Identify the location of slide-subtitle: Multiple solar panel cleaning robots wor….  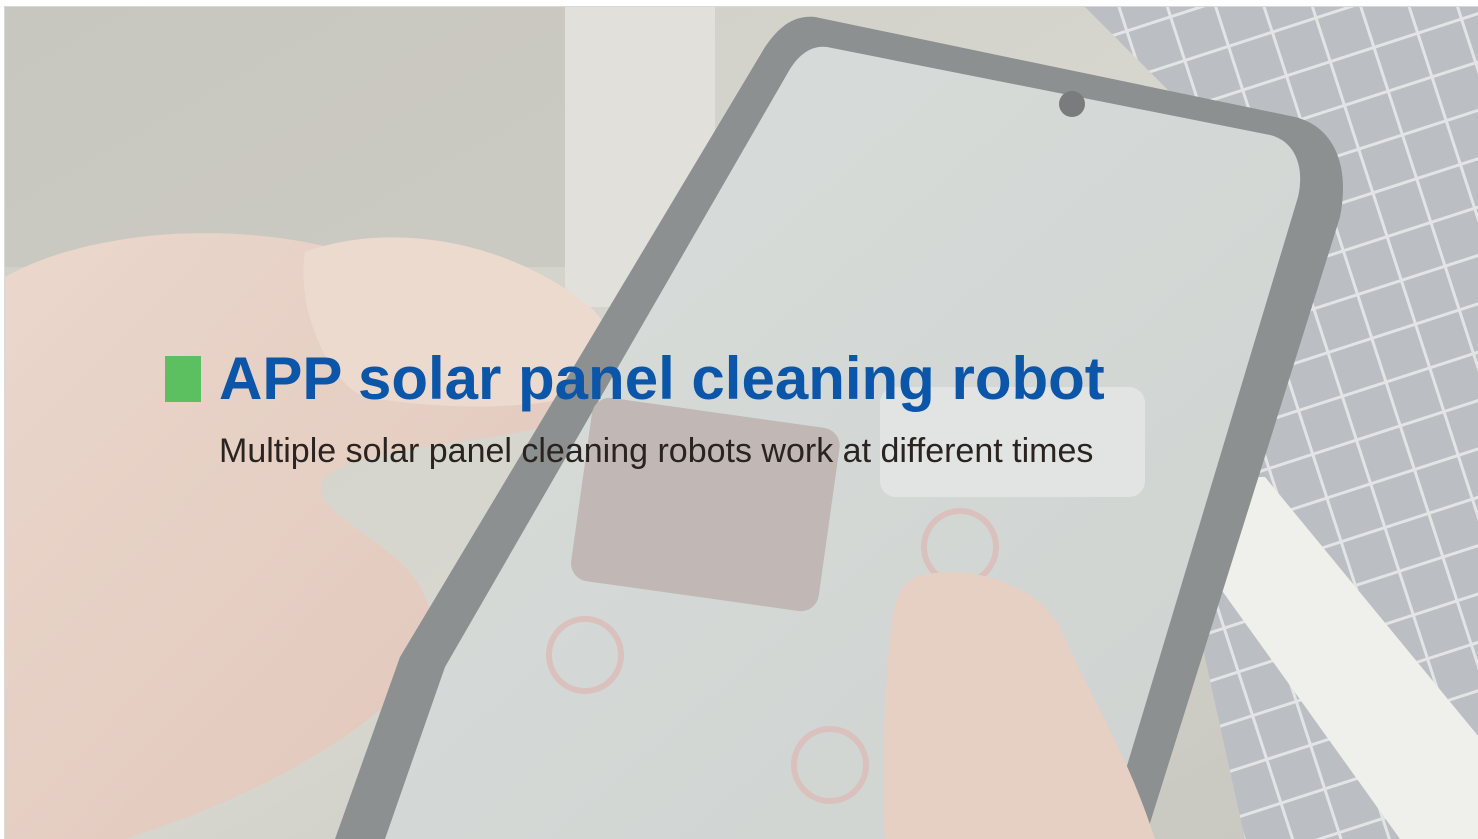
(656, 451).